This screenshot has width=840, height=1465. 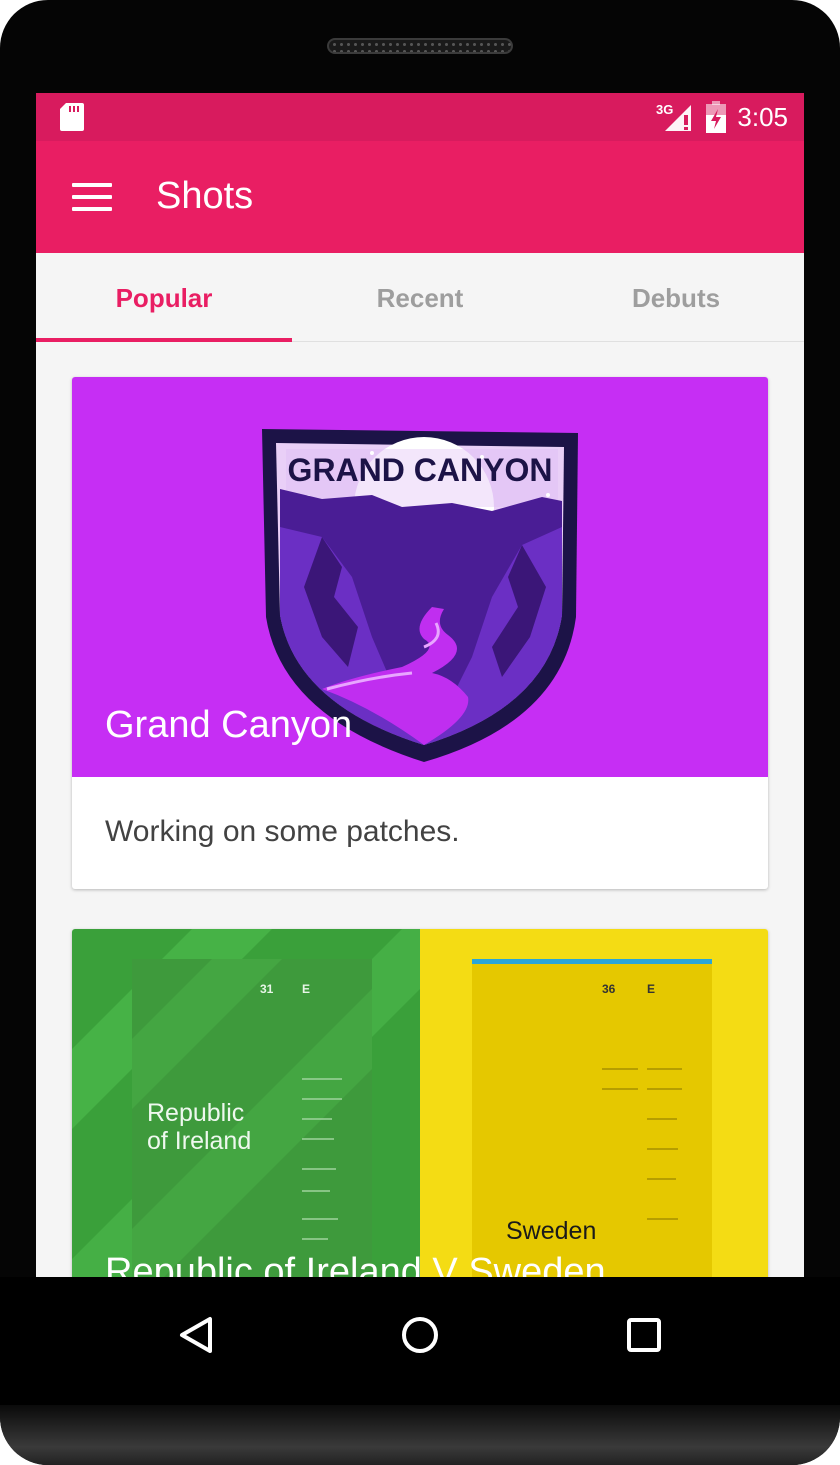 What do you see at coordinates (609, 989) in the screenshot?
I see `poster-number: 36` at bounding box center [609, 989].